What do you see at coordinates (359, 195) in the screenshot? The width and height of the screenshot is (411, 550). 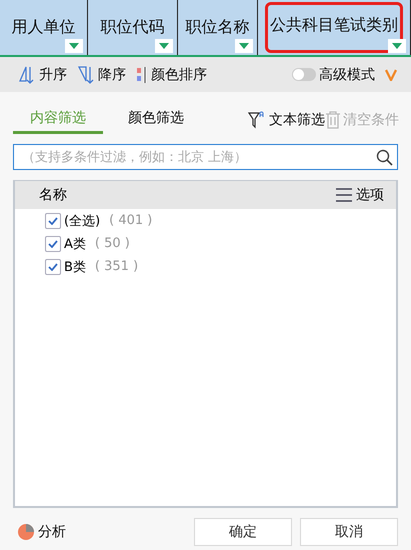 I see `options-button: 选项` at bounding box center [359, 195].